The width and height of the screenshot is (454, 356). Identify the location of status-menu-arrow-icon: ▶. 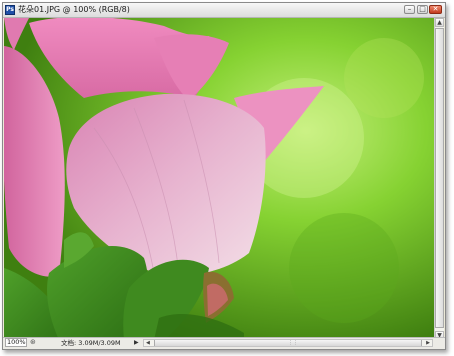
(136, 343).